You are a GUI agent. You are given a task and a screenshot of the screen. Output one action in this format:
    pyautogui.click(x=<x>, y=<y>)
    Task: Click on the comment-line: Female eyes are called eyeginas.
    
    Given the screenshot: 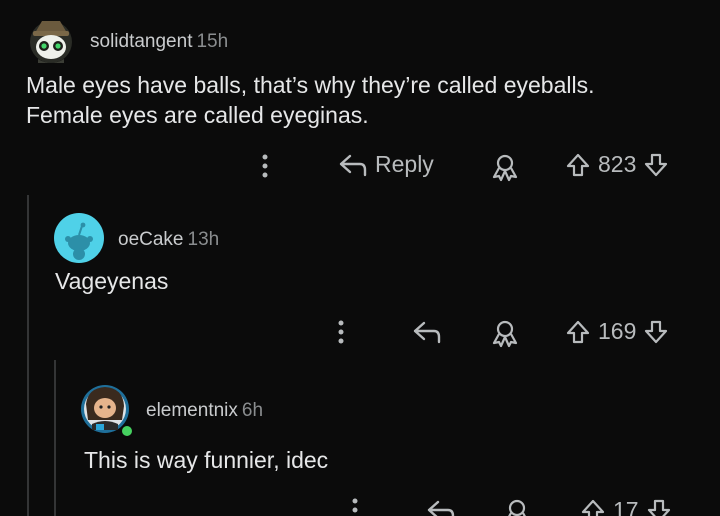 What is the action you would take?
    pyautogui.click(x=197, y=115)
    